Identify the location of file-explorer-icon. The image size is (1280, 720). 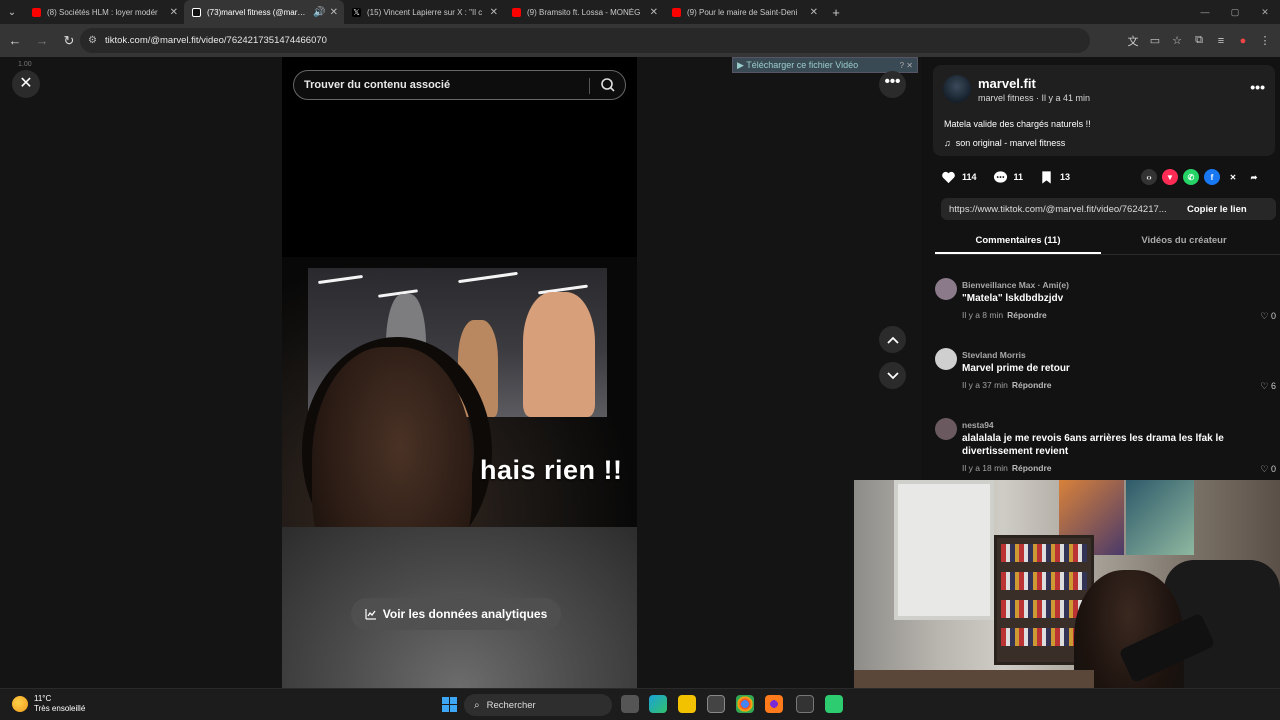
(687, 704).